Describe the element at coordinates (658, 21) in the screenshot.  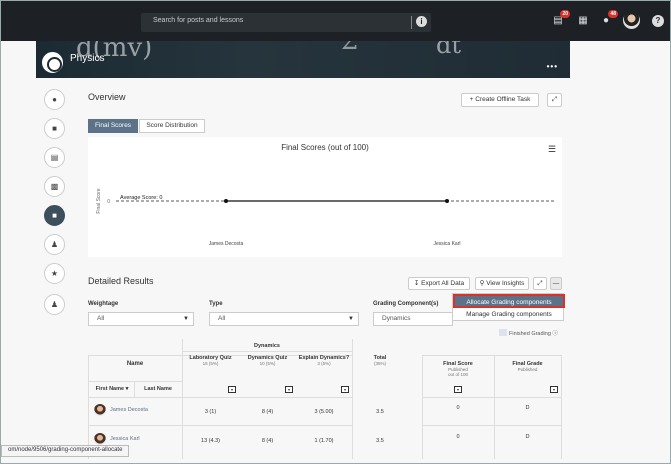
I see `help-icon: ?` at that location.